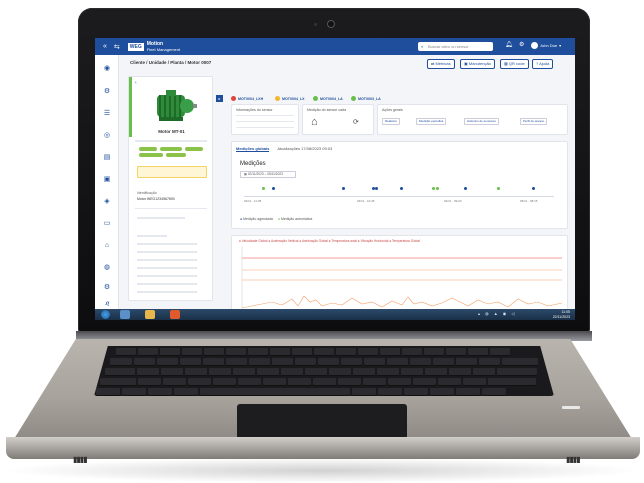 The image size is (644, 483). What do you see at coordinates (304, 149) in the screenshot?
I see `tab-updates: Atualizações 17/08/2023 09:03` at bounding box center [304, 149].